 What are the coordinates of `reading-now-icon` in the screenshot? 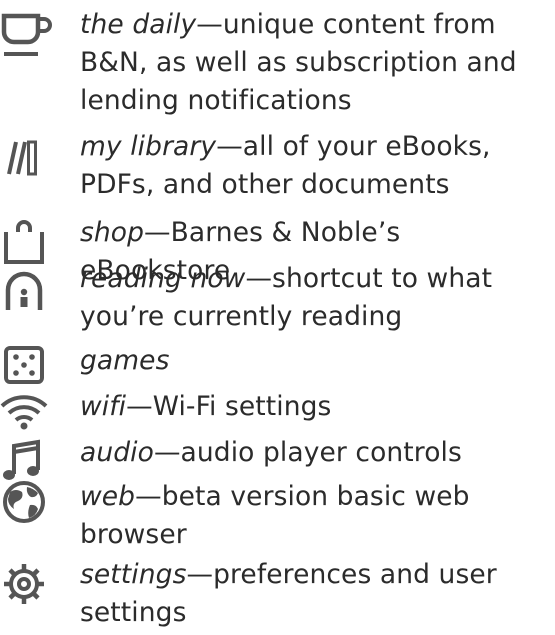 It's located at (24, 290).